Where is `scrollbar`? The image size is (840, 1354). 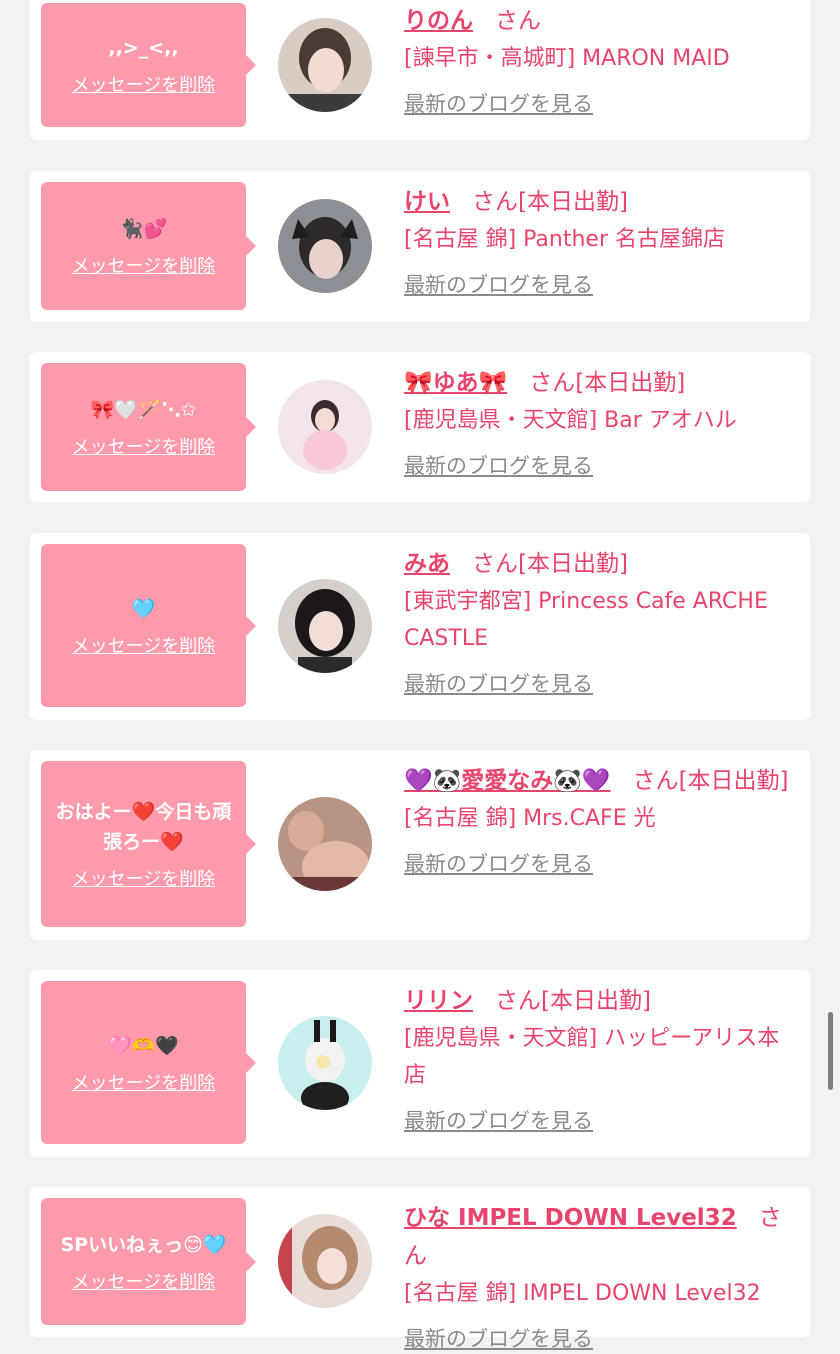 scrollbar is located at coordinates (830, 1051).